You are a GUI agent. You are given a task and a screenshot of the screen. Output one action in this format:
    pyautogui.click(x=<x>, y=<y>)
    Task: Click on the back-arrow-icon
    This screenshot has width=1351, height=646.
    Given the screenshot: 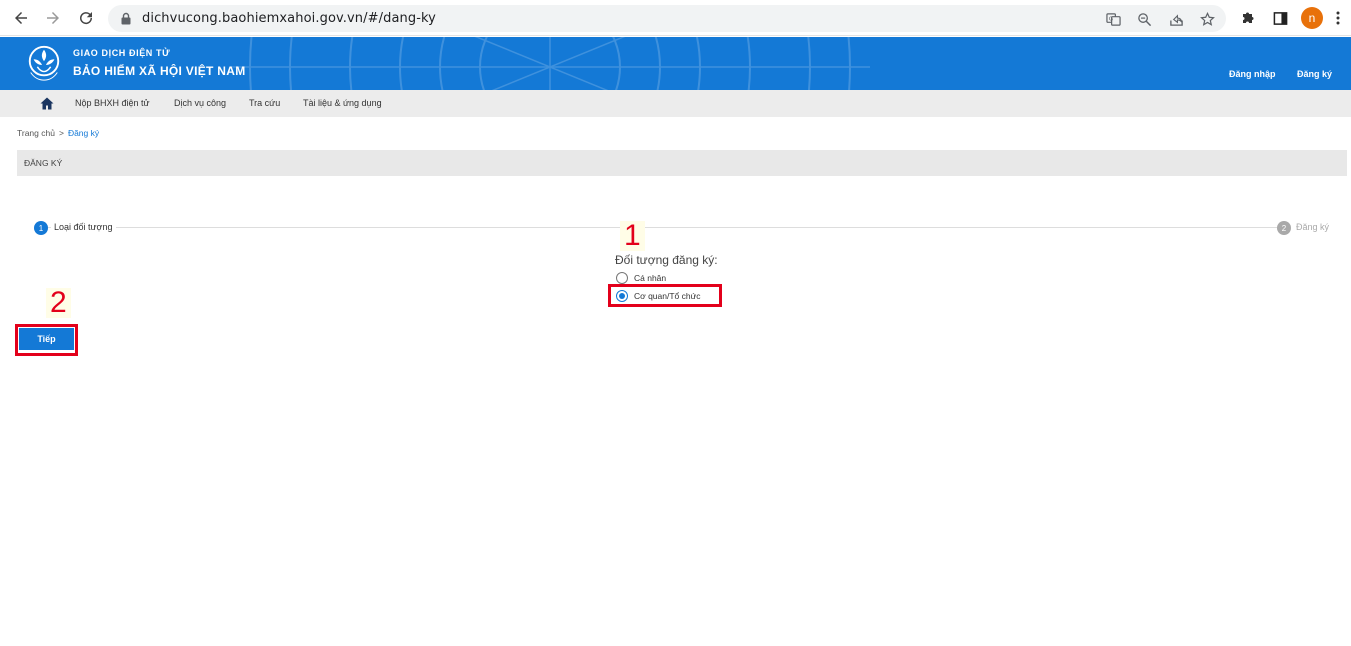 What is the action you would take?
    pyautogui.click(x=21, y=18)
    